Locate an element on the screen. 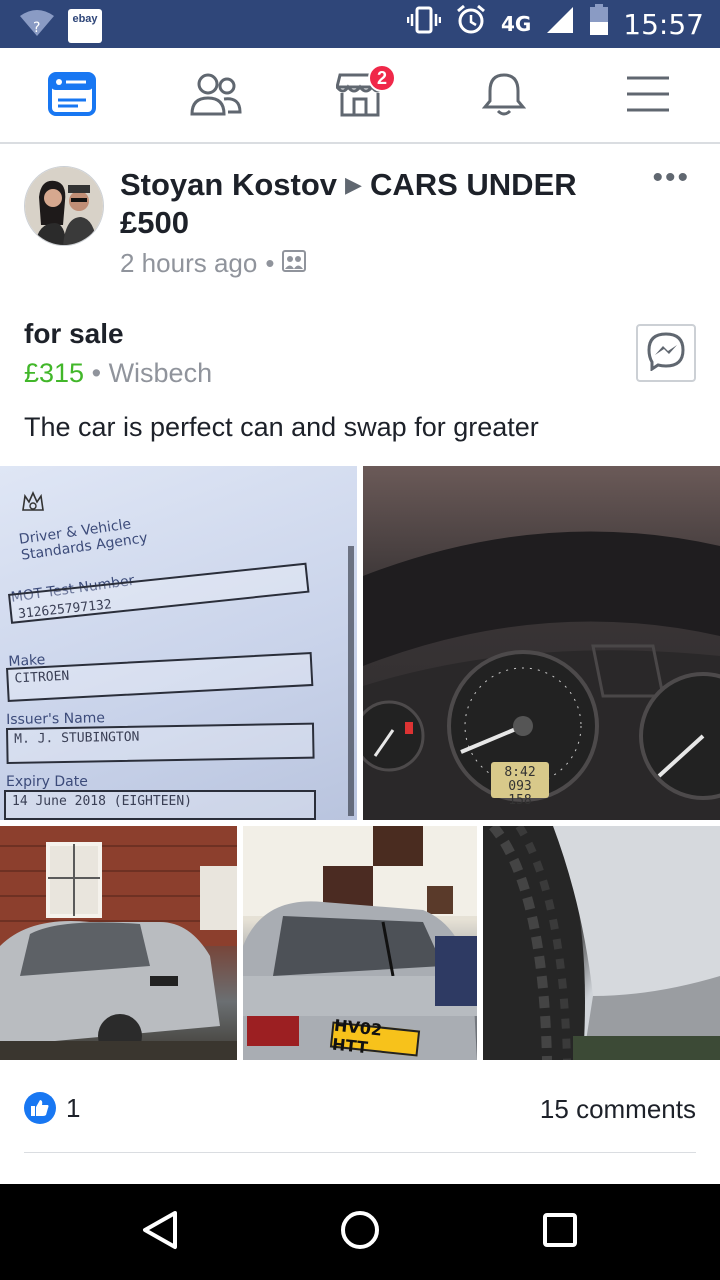 Image resolution: width=720 pixels, height=1280 pixels. ebay-notification-icon: ebay is located at coordinates (85, 25).